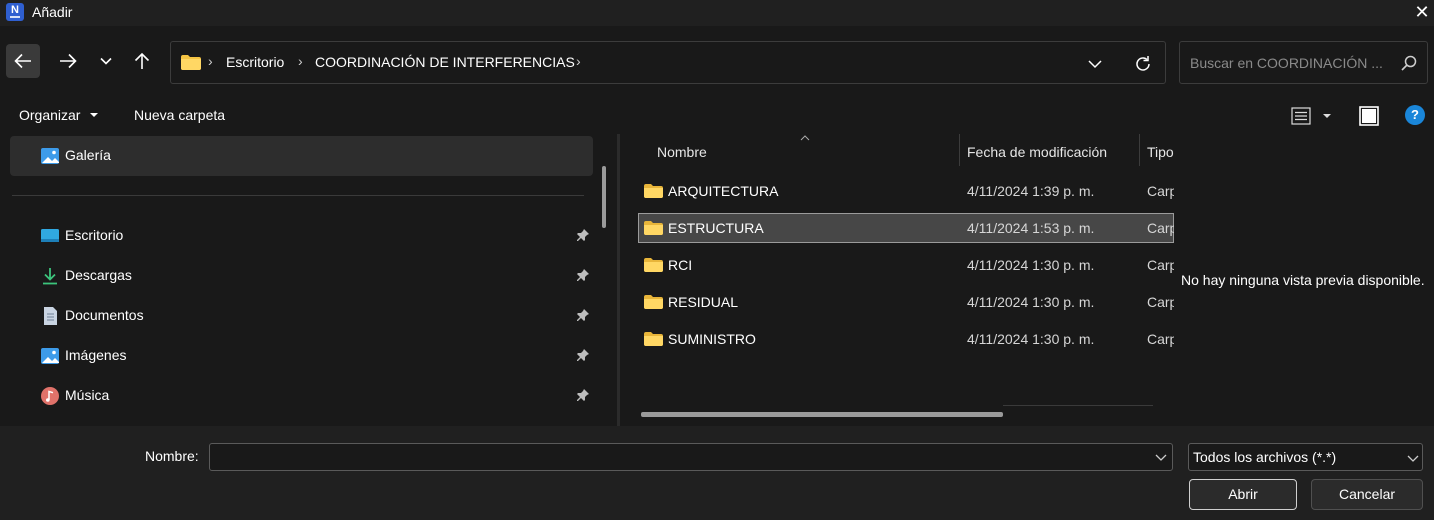 The width and height of the screenshot is (1434, 520). I want to click on preview-message: No hay ninguna vista previa disponible., so click(1303, 280).